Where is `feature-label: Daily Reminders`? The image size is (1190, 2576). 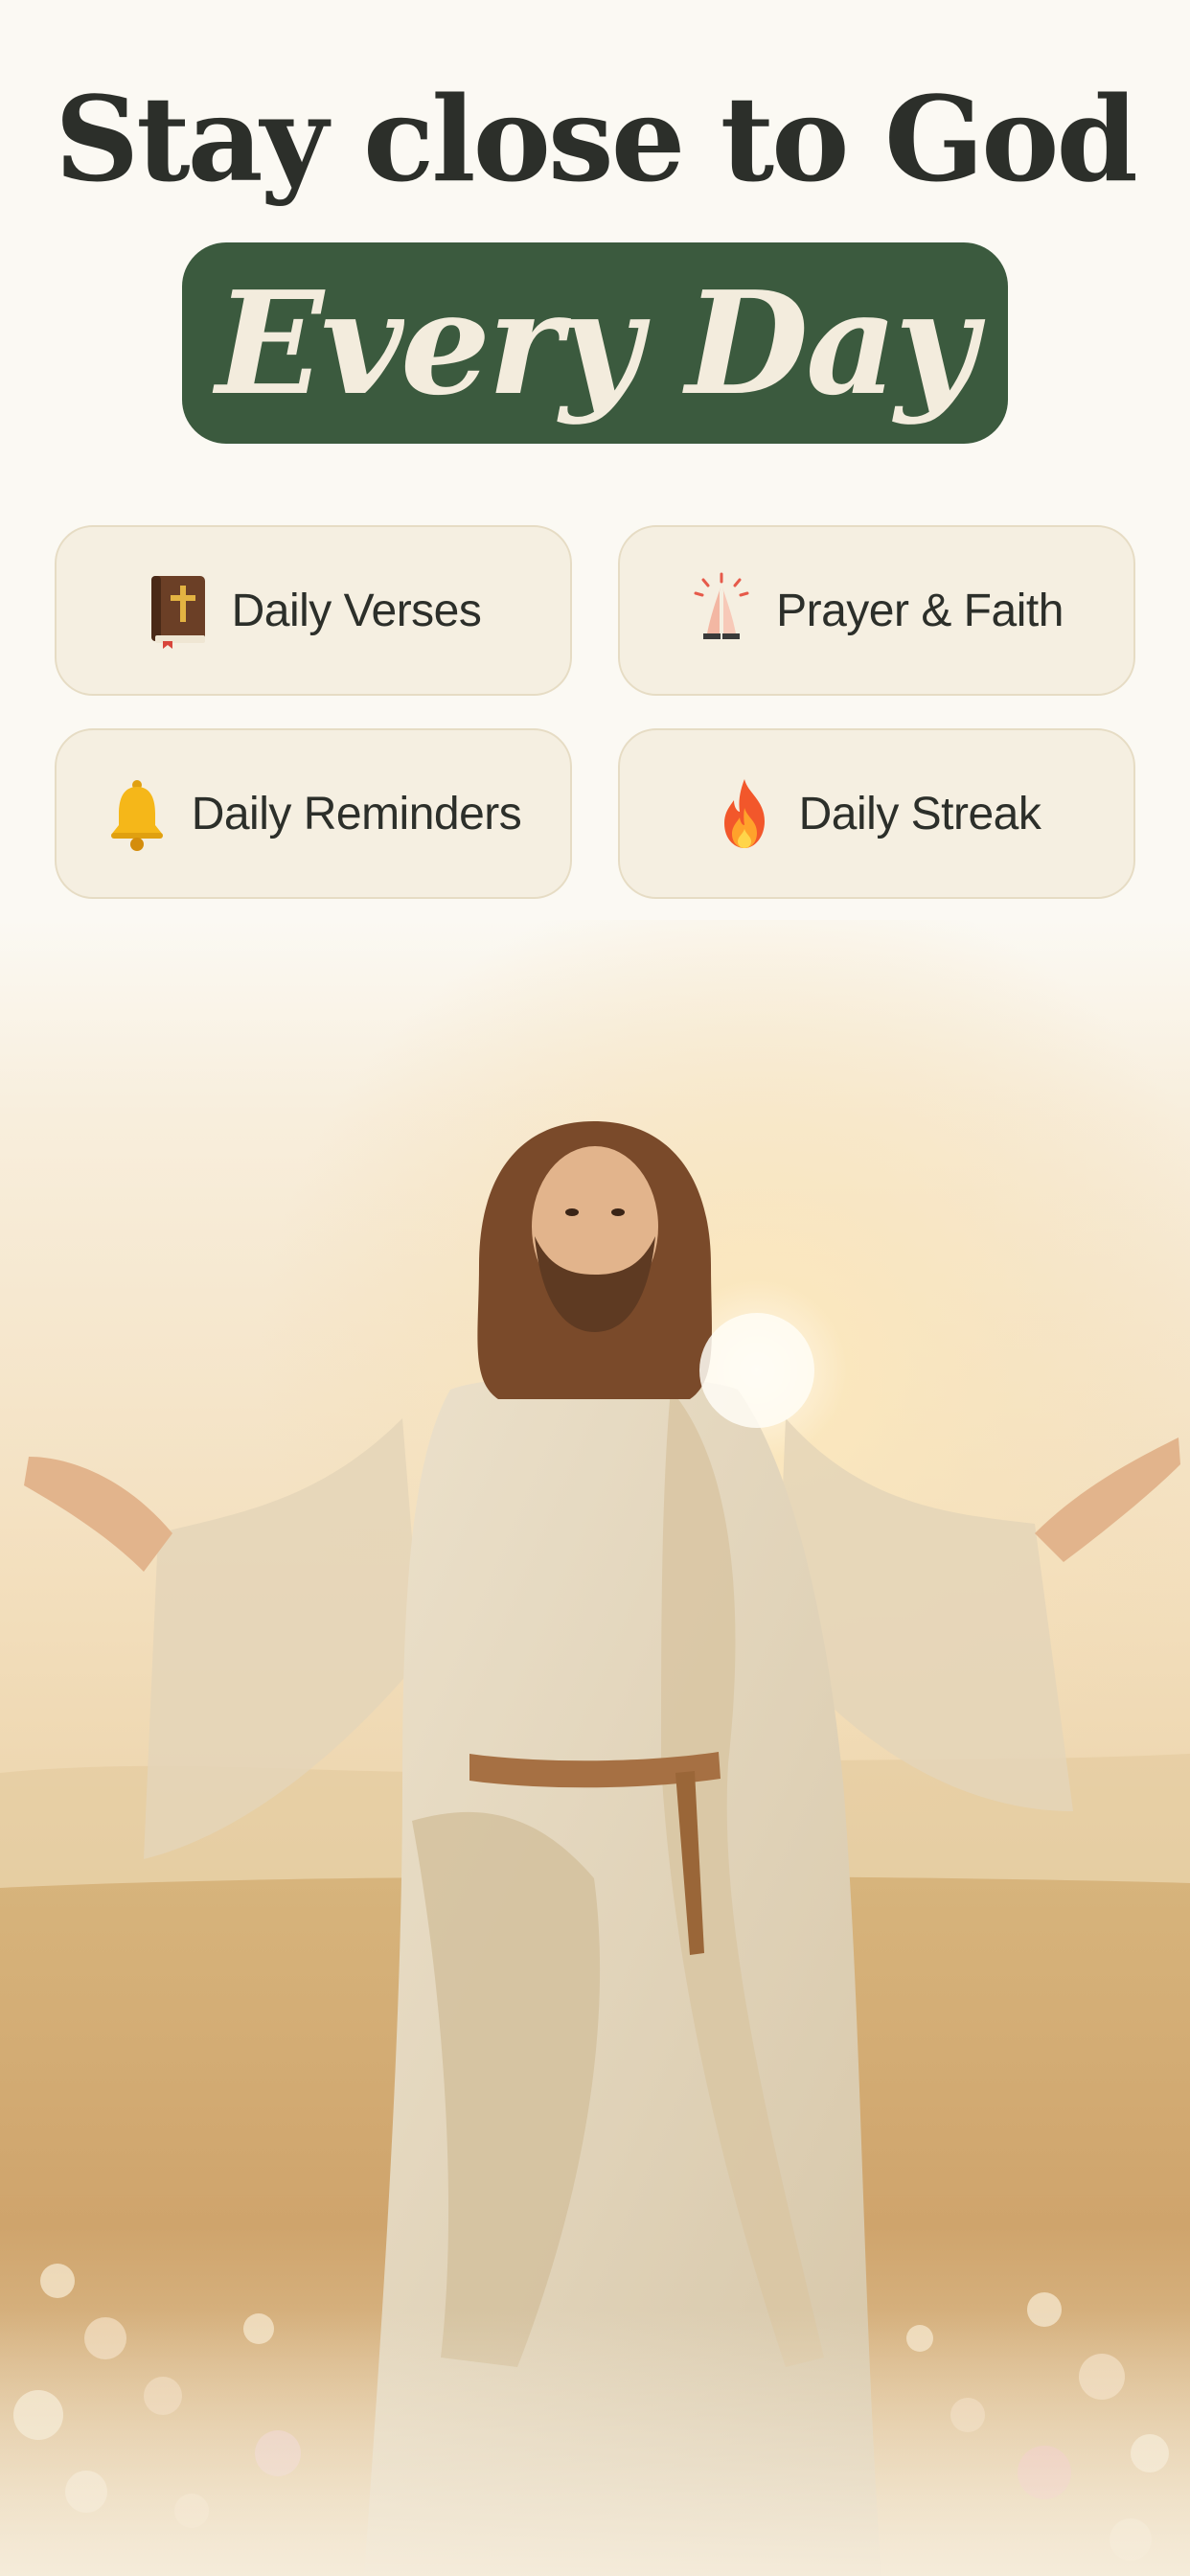
feature-label: Daily Reminders is located at coordinates (357, 814).